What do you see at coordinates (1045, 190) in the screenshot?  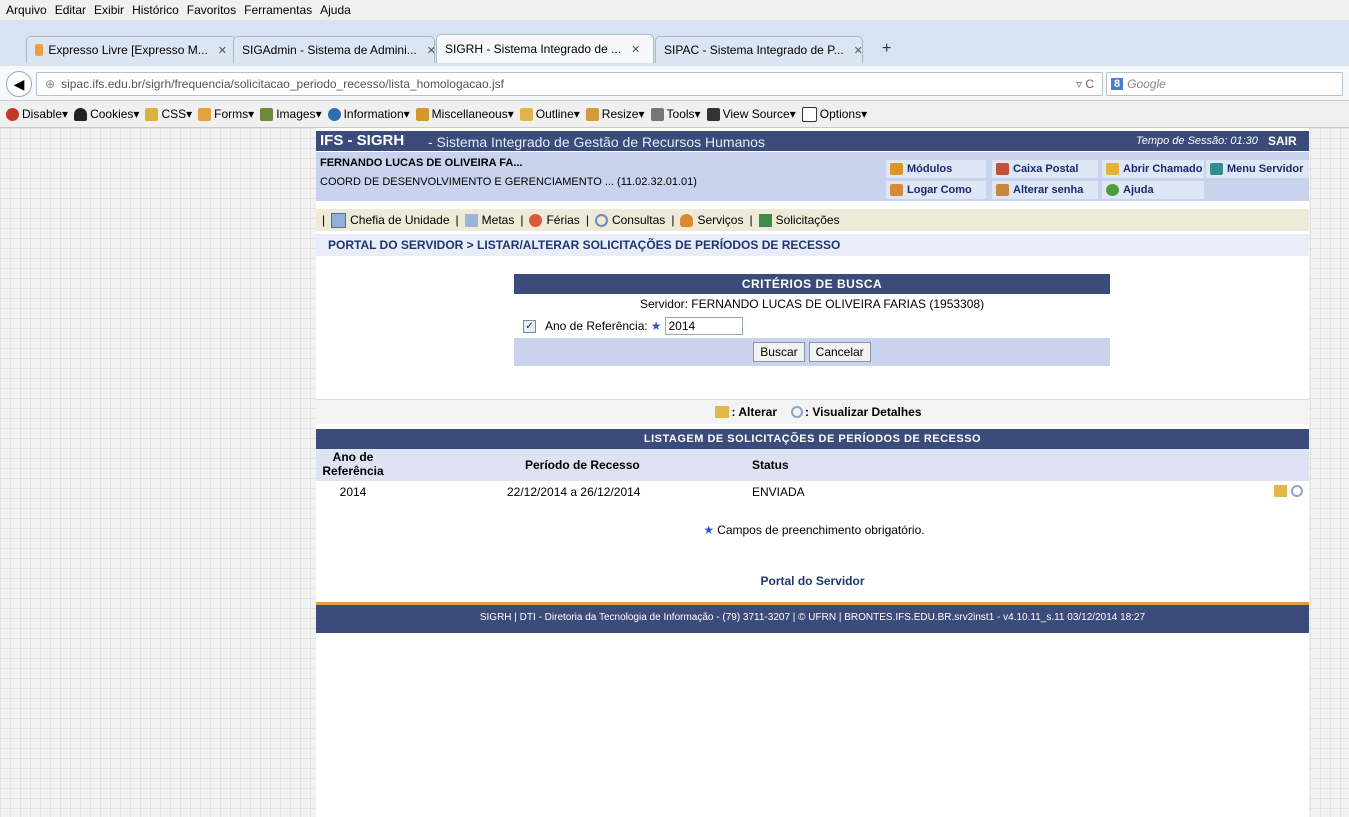 I see `alterar-senha-button: Alterar senha` at bounding box center [1045, 190].